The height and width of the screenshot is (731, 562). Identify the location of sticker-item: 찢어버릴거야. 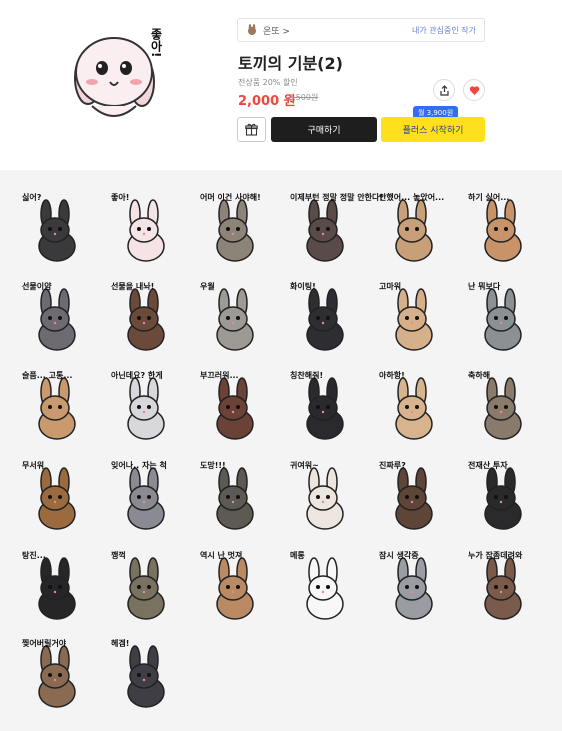
(57, 675).